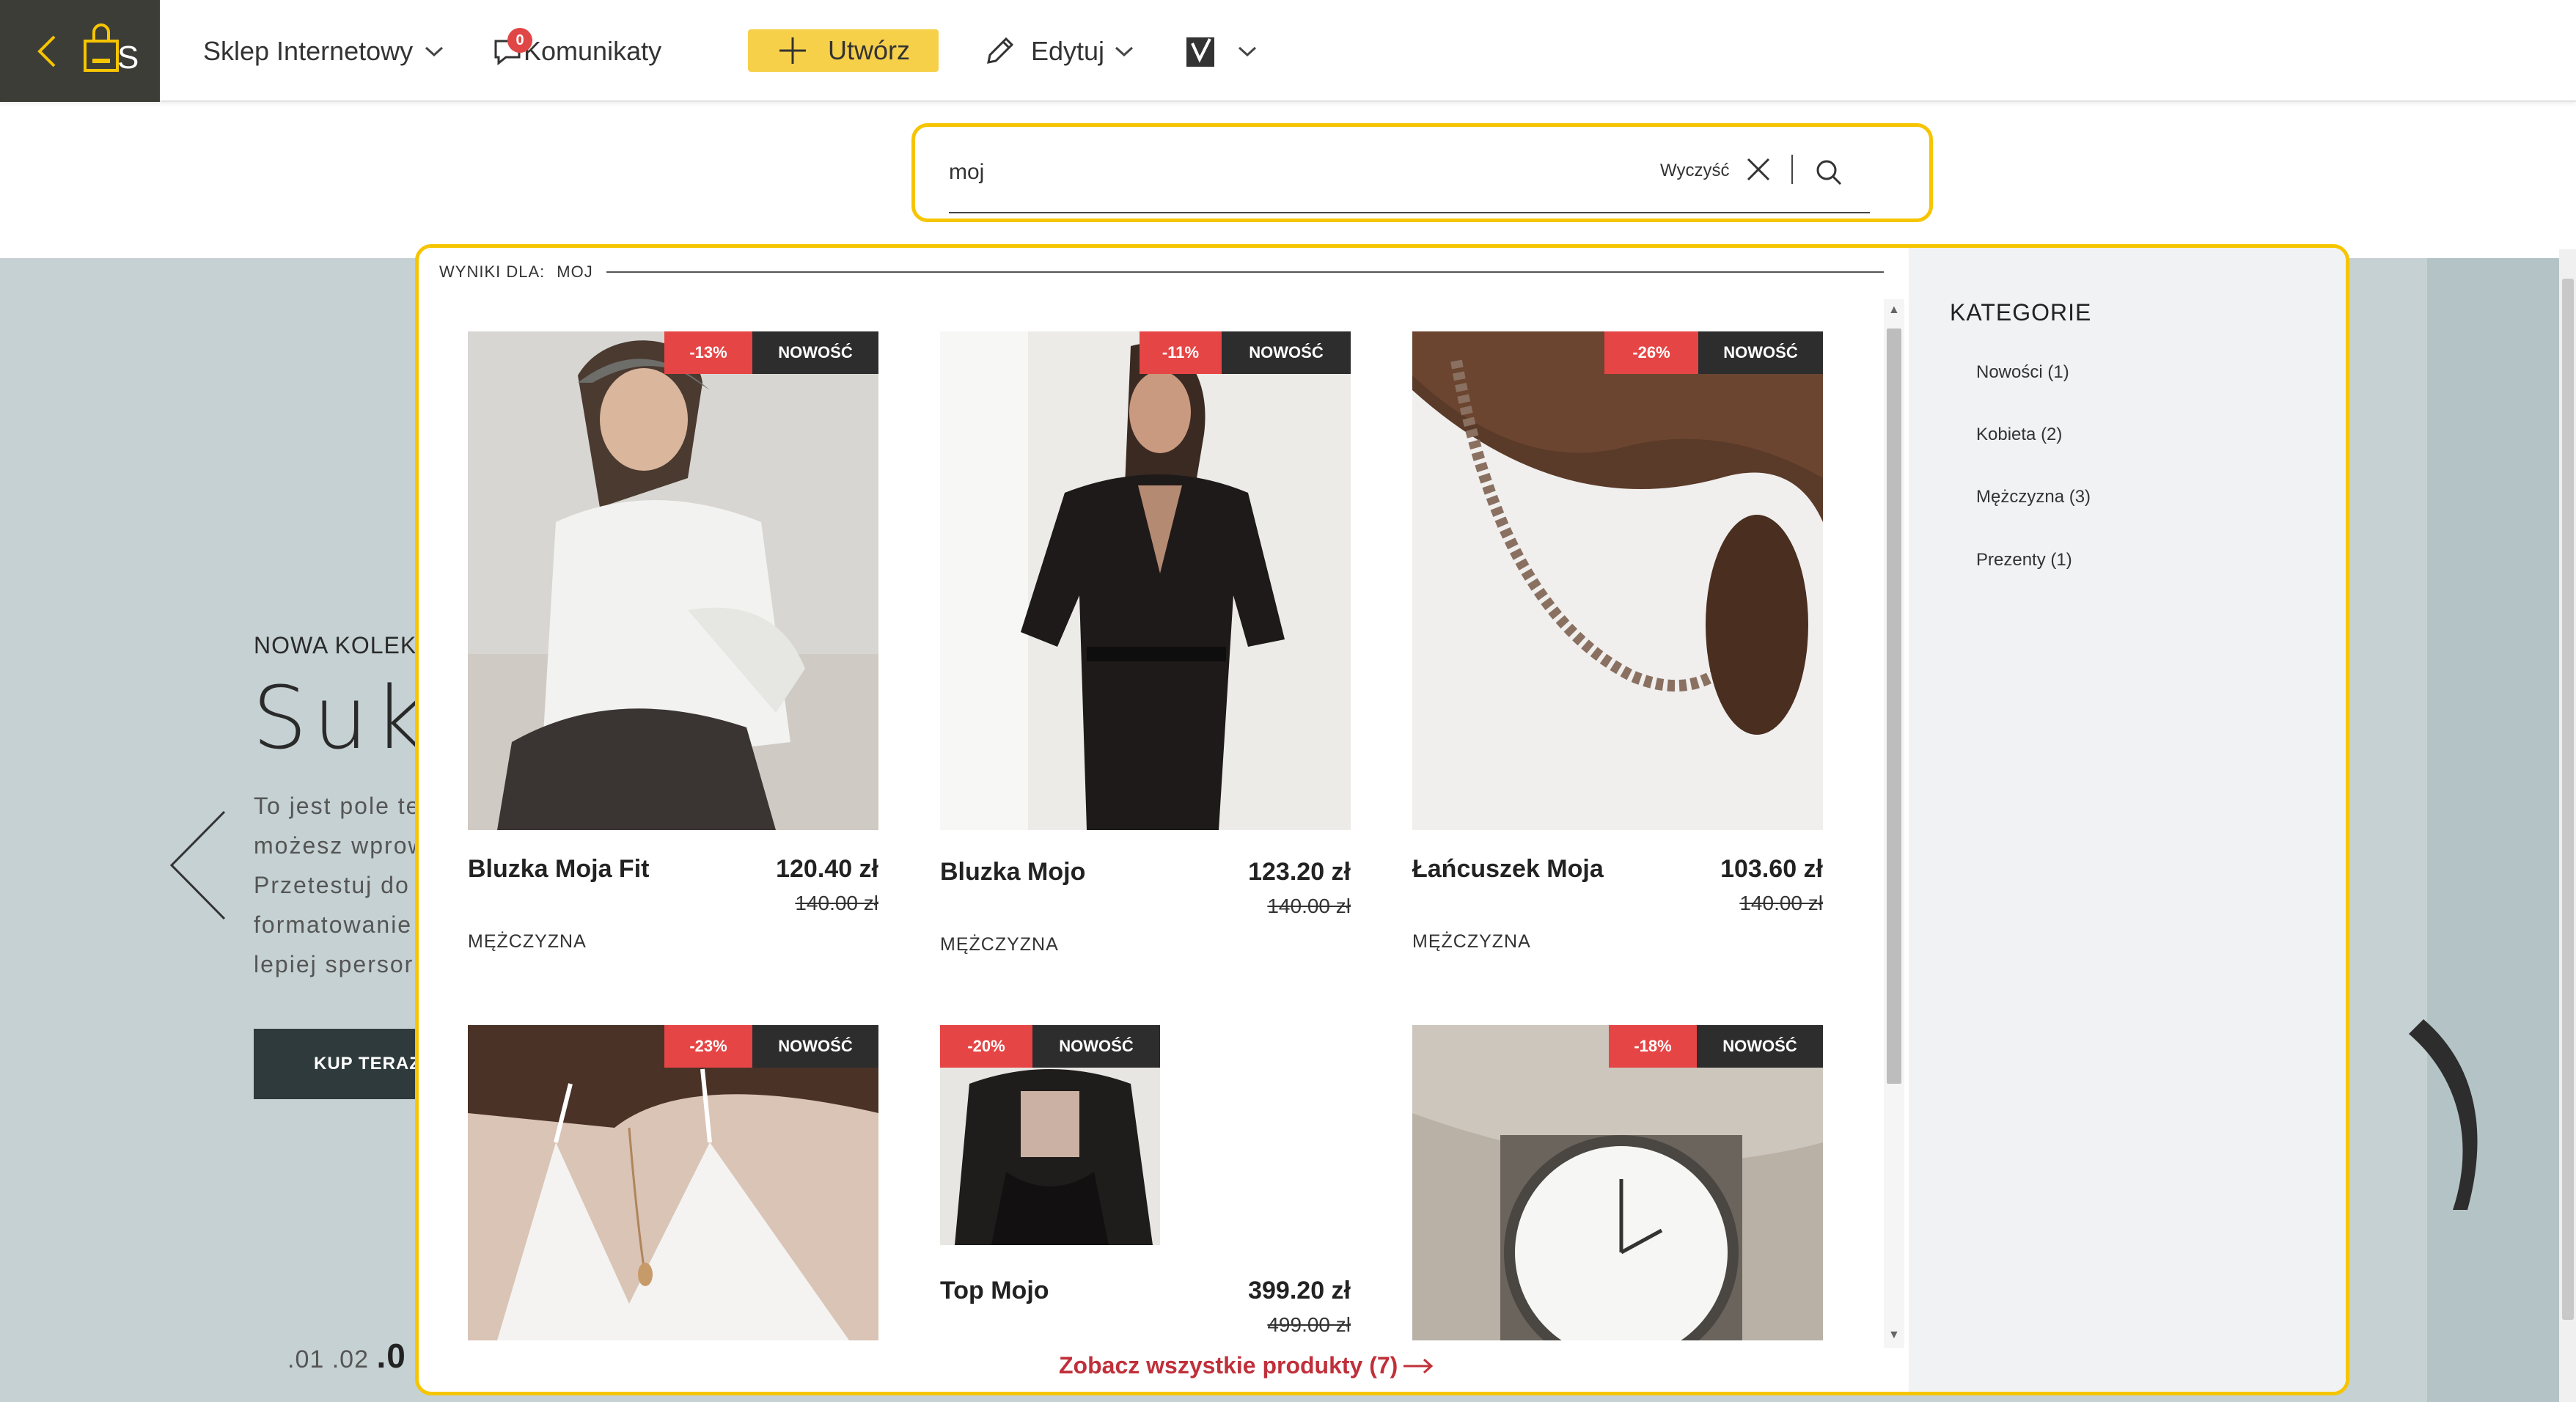  Describe the element at coordinates (1410, 212) in the screenshot. I see `search-underline` at that location.